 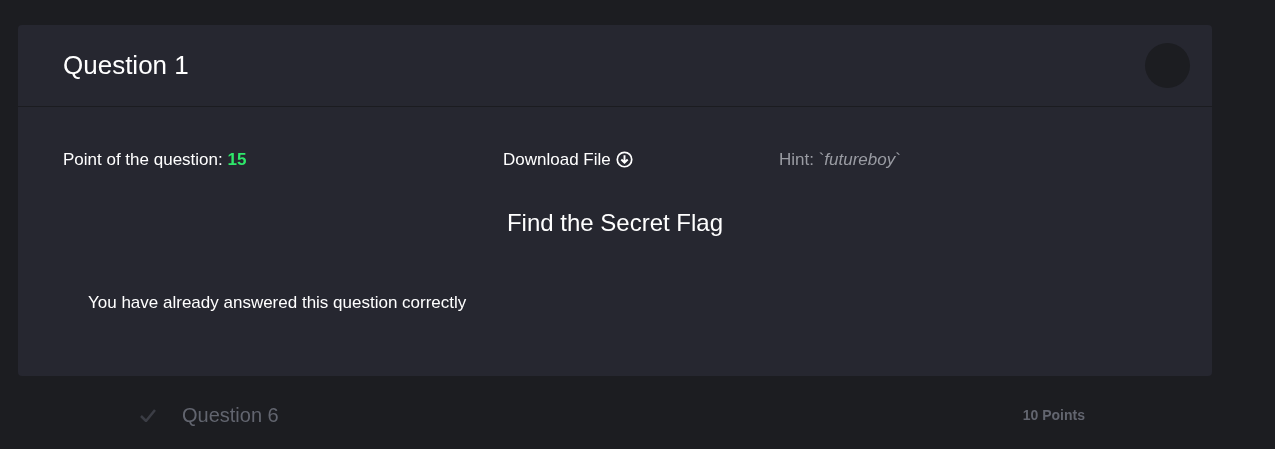 I want to click on hint-text: Hint: `futureboy`, so click(x=840, y=160).